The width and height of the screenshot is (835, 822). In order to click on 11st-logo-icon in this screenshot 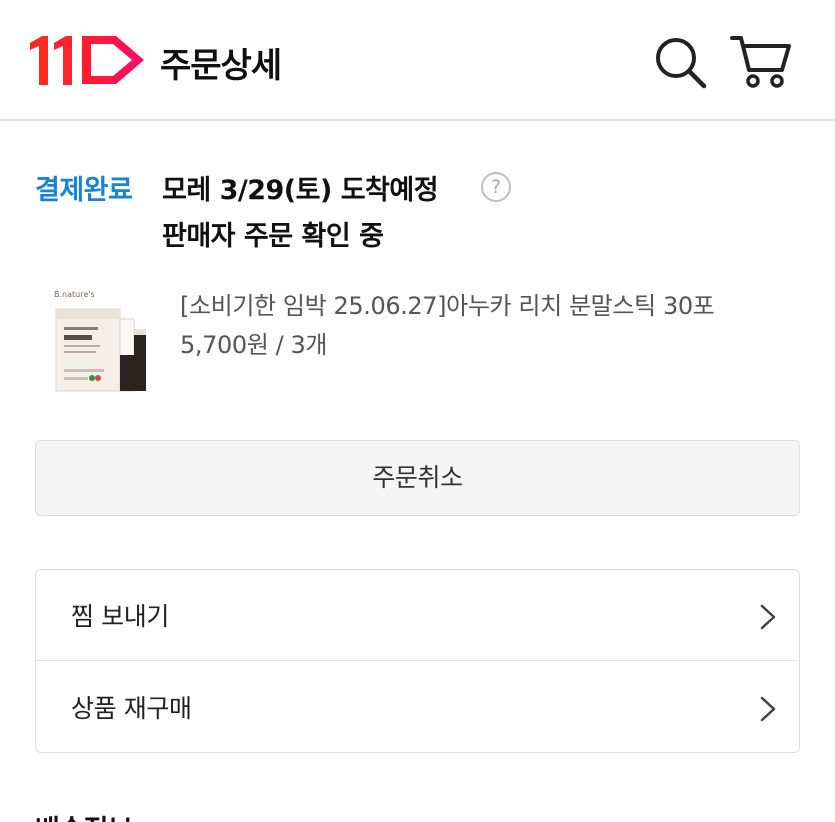, I will do `click(88, 60)`.